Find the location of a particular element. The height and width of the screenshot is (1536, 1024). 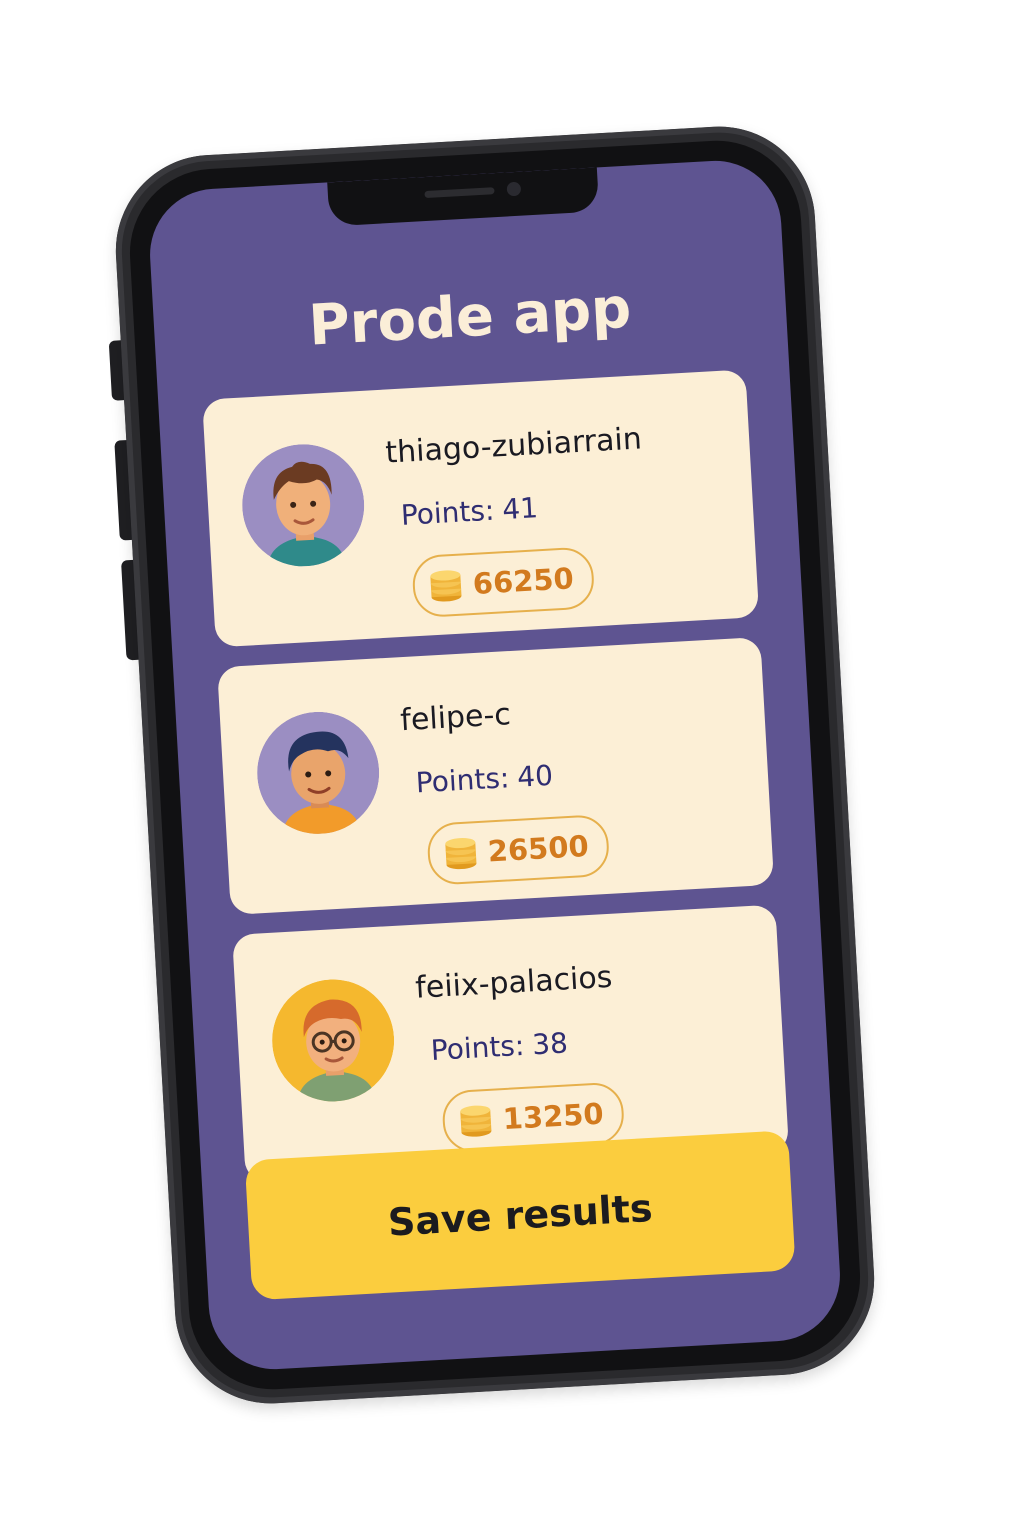

points-value: 38 is located at coordinates (550, 1044).